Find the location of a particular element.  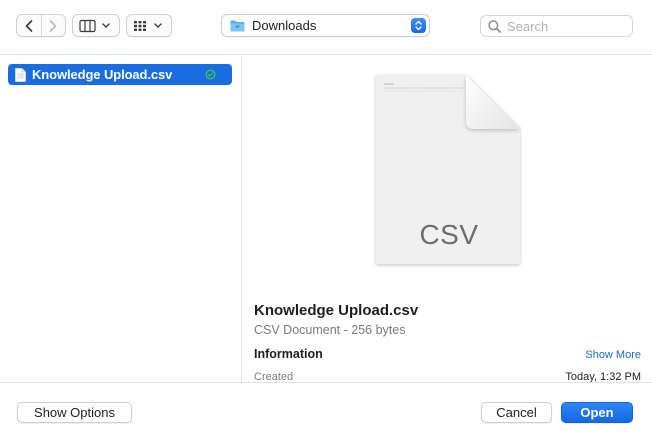

group-by-button is located at coordinates (149, 25).